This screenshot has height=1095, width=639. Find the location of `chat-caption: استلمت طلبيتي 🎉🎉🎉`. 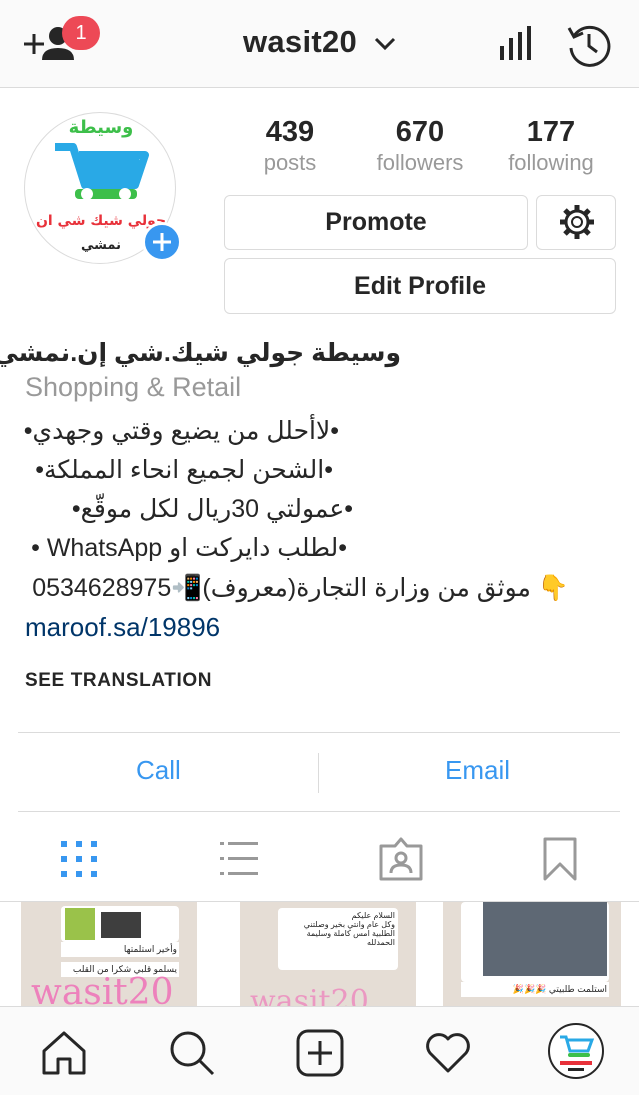

chat-caption: استلمت طلبيتي 🎉🎉🎉 is located at coordinates (535, 989).